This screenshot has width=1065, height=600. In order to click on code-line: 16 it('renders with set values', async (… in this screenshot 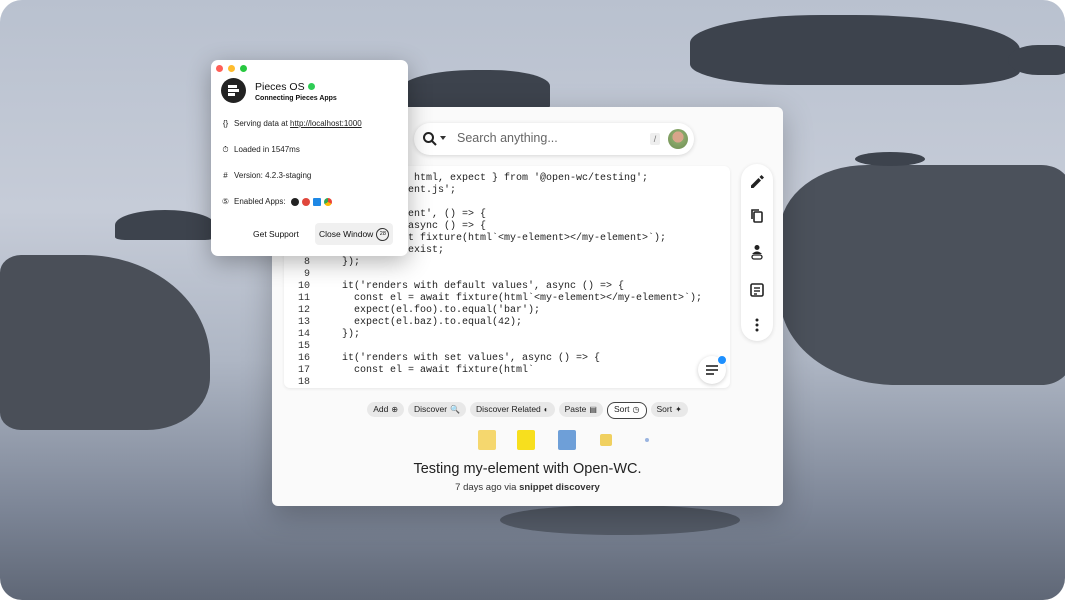, I will do `click(495, 359)`.